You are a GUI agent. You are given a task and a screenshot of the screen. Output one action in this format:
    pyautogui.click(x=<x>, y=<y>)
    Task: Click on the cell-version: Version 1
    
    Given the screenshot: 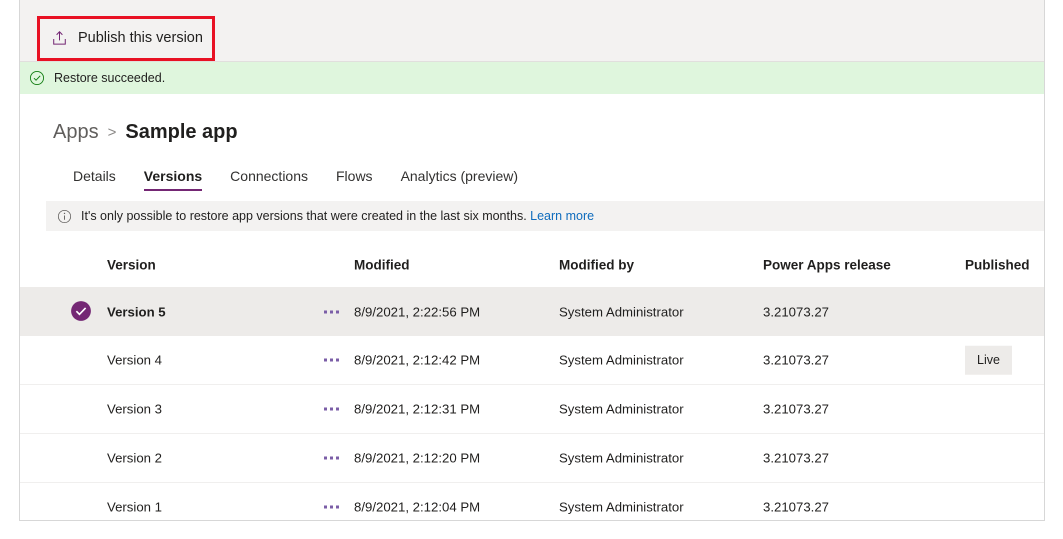 What is the action you would take?
    pyautogui.click(x=134, y=507)
    